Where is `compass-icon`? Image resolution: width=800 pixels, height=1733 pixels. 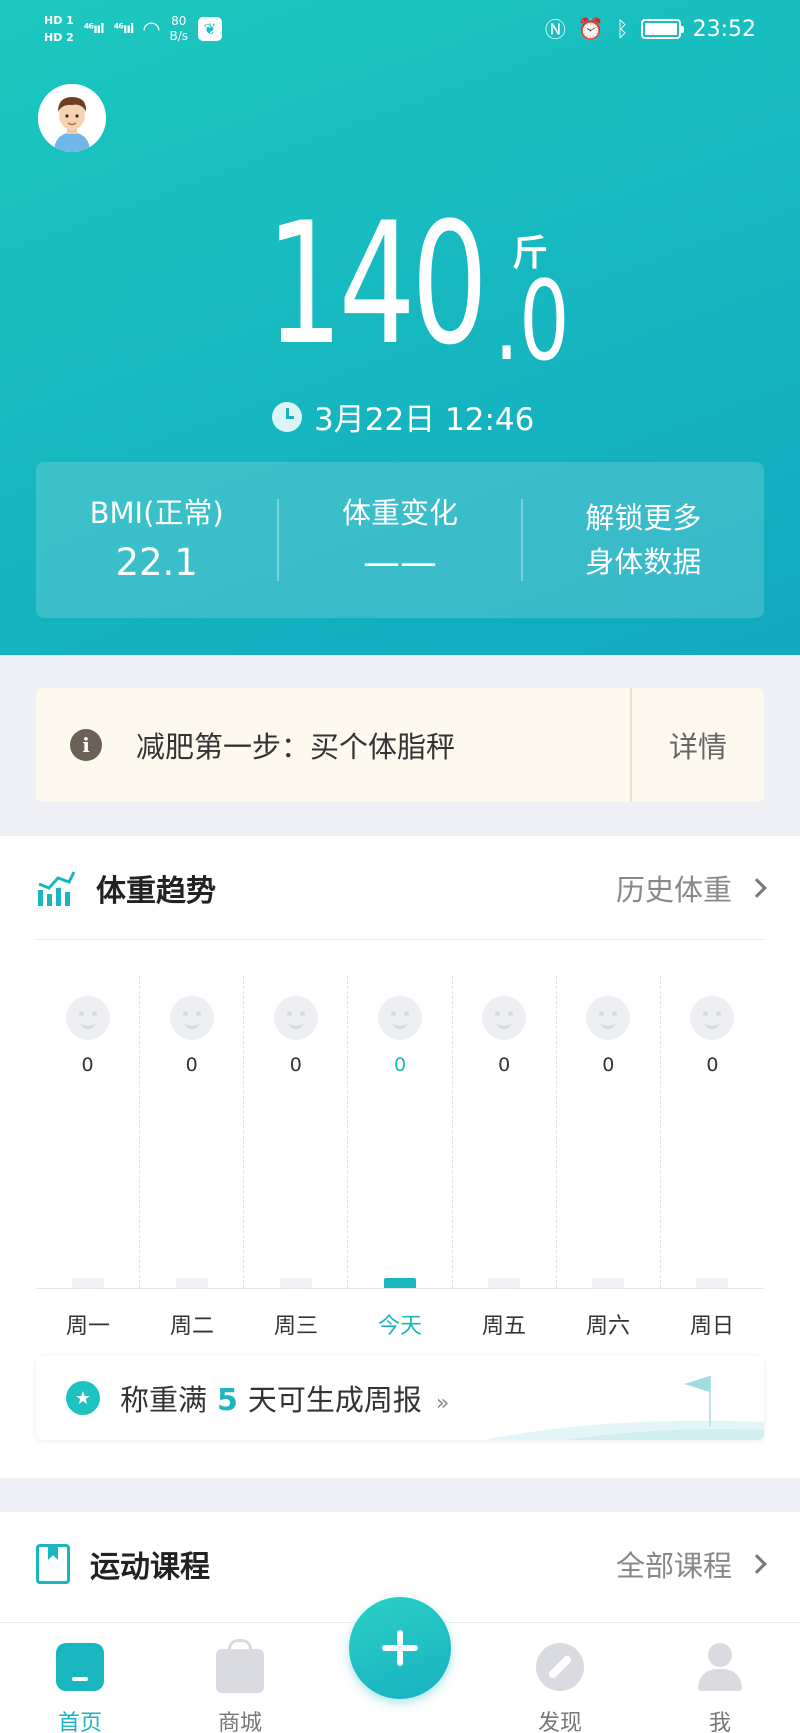 compass-icon is located at coordinates (560, 1667).